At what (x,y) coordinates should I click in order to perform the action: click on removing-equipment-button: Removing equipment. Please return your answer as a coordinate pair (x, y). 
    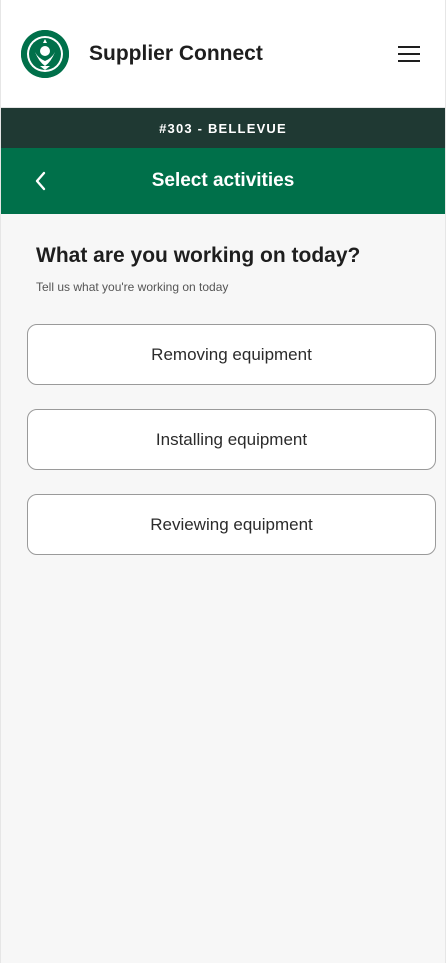
    Looking at the image, I should click on (231, 354).